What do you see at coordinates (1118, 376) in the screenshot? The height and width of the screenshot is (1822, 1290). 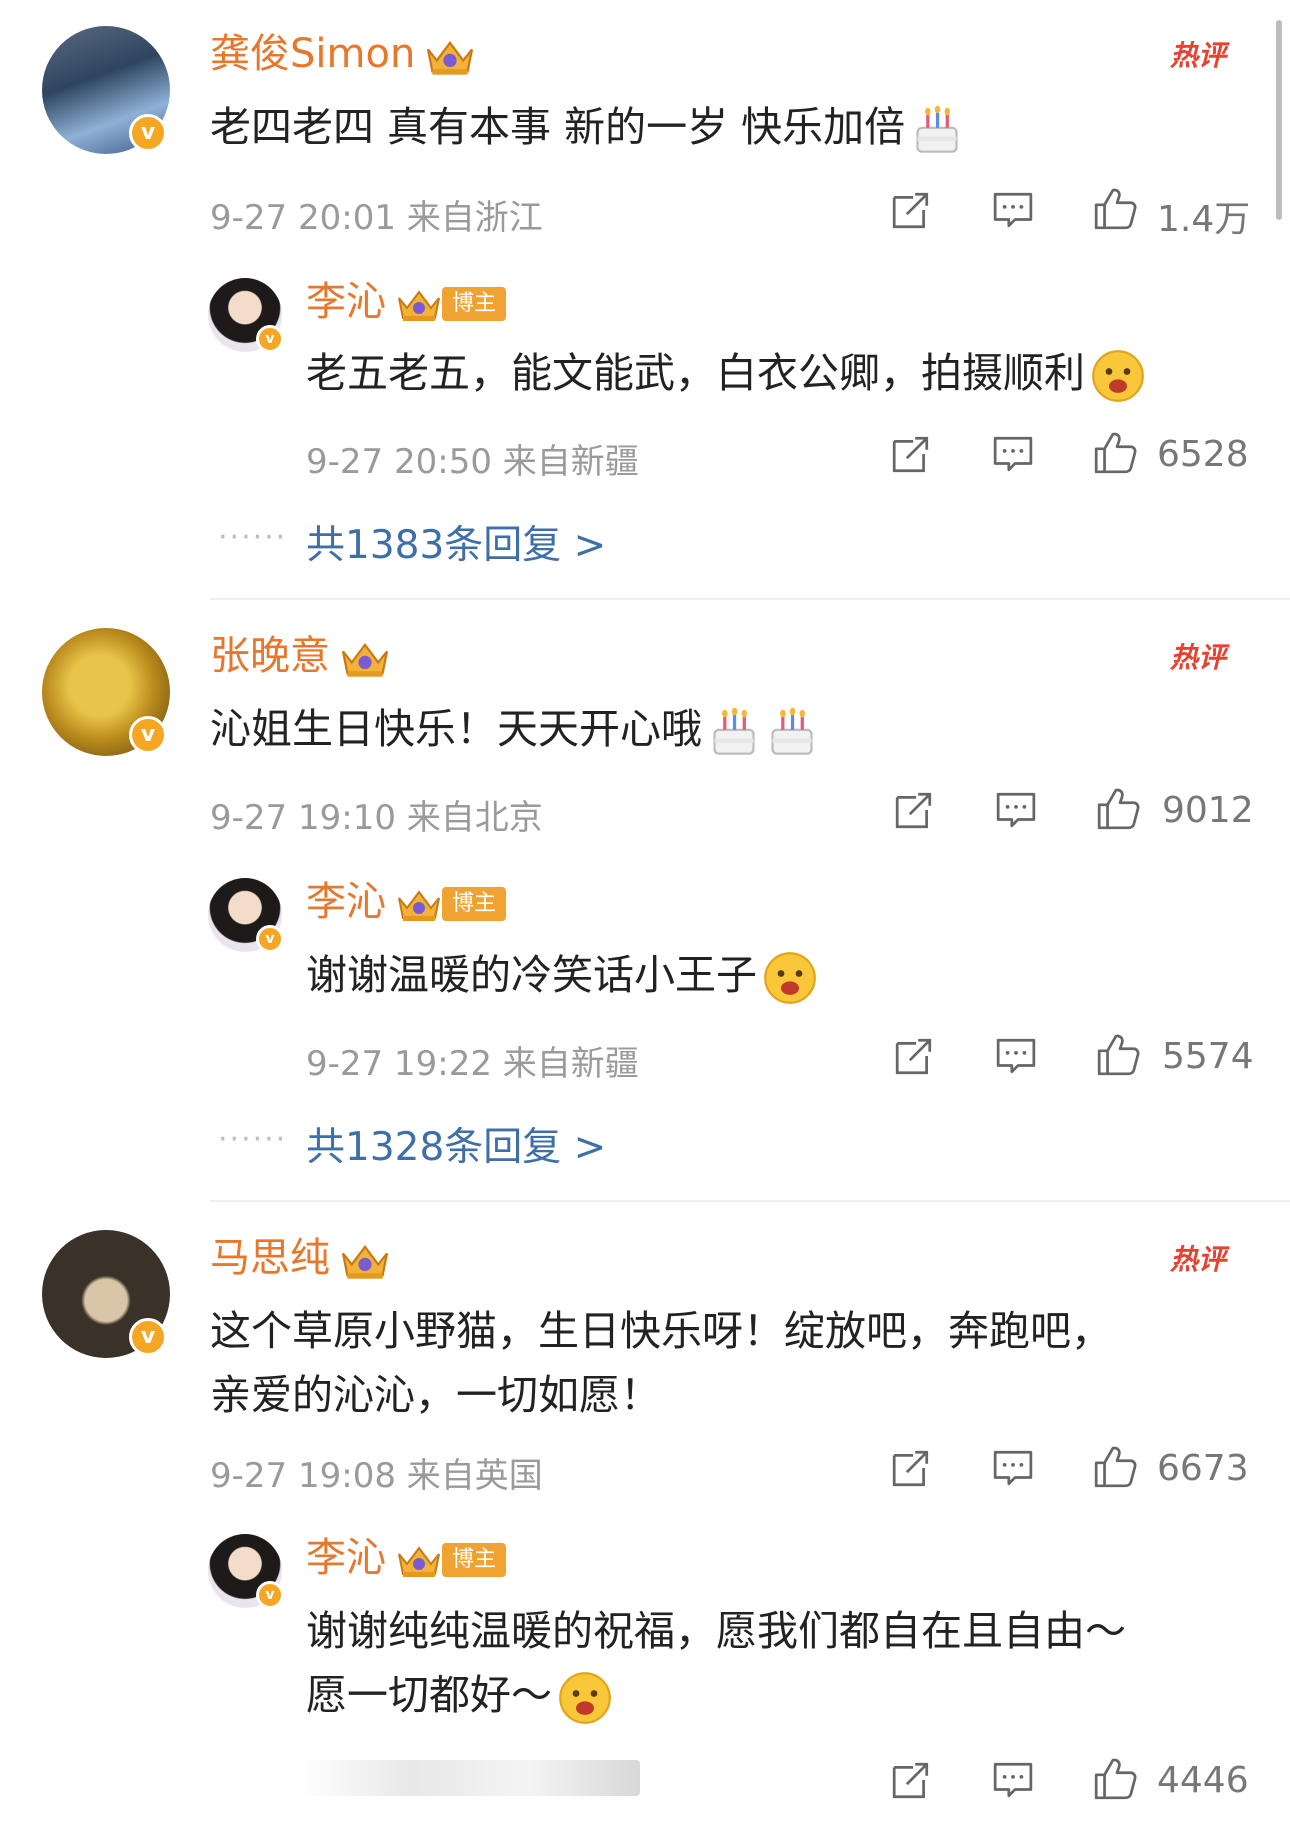 I see `surprised-emoji` at bounding box center [1118, 376].